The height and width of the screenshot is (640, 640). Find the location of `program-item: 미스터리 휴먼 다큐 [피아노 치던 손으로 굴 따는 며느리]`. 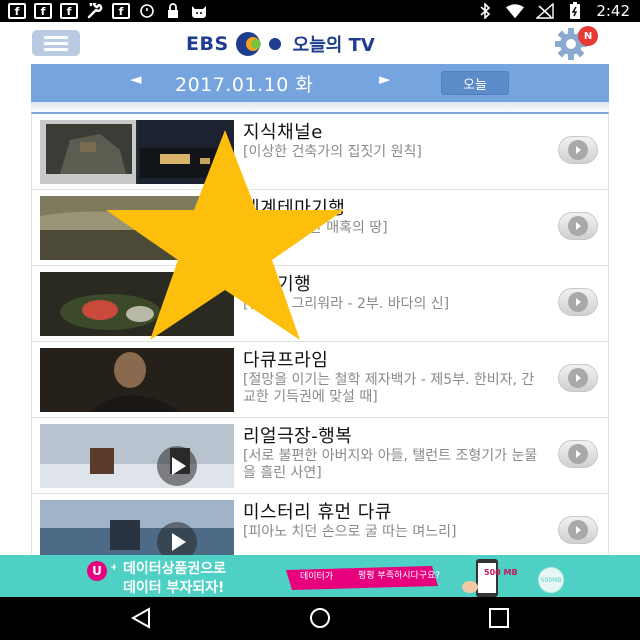

program-item: 미스터리 휴먼 다큐 [피아노 치던 손으로 굴 따는 며느리] is located at coordinates (320, 524).